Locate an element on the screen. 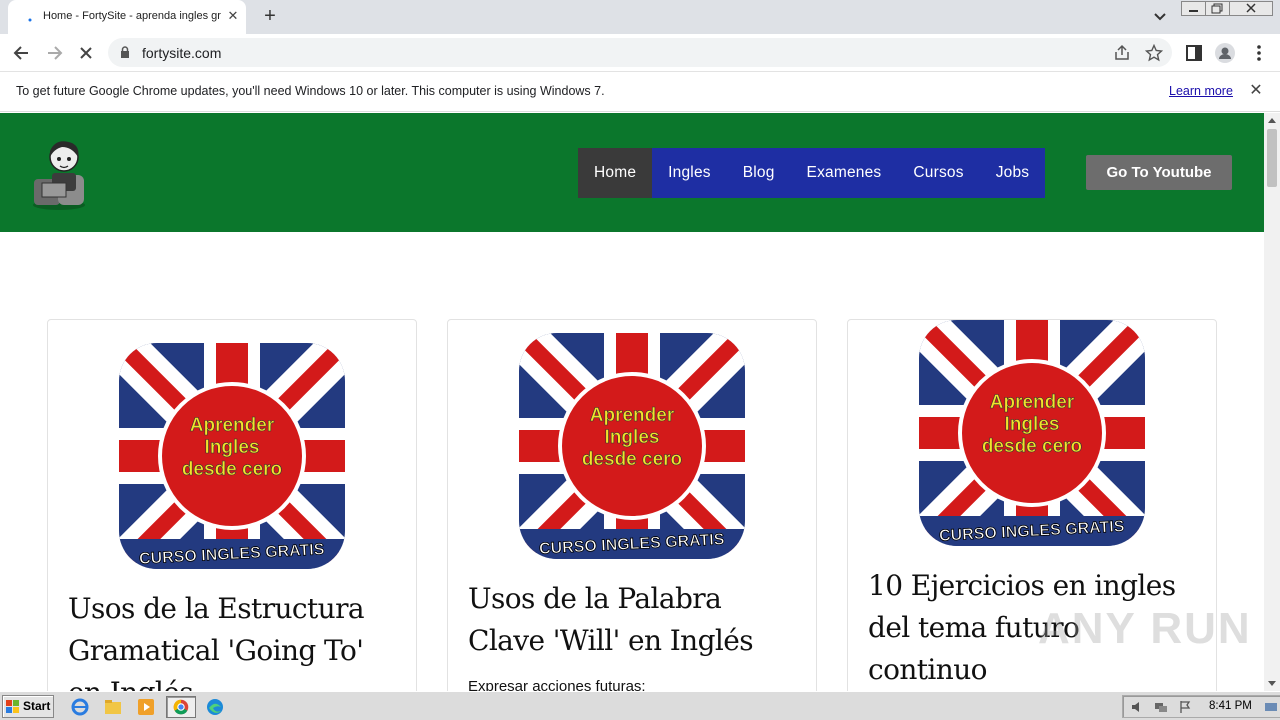  back-arrow-icon is located at coordinates (22, 53).